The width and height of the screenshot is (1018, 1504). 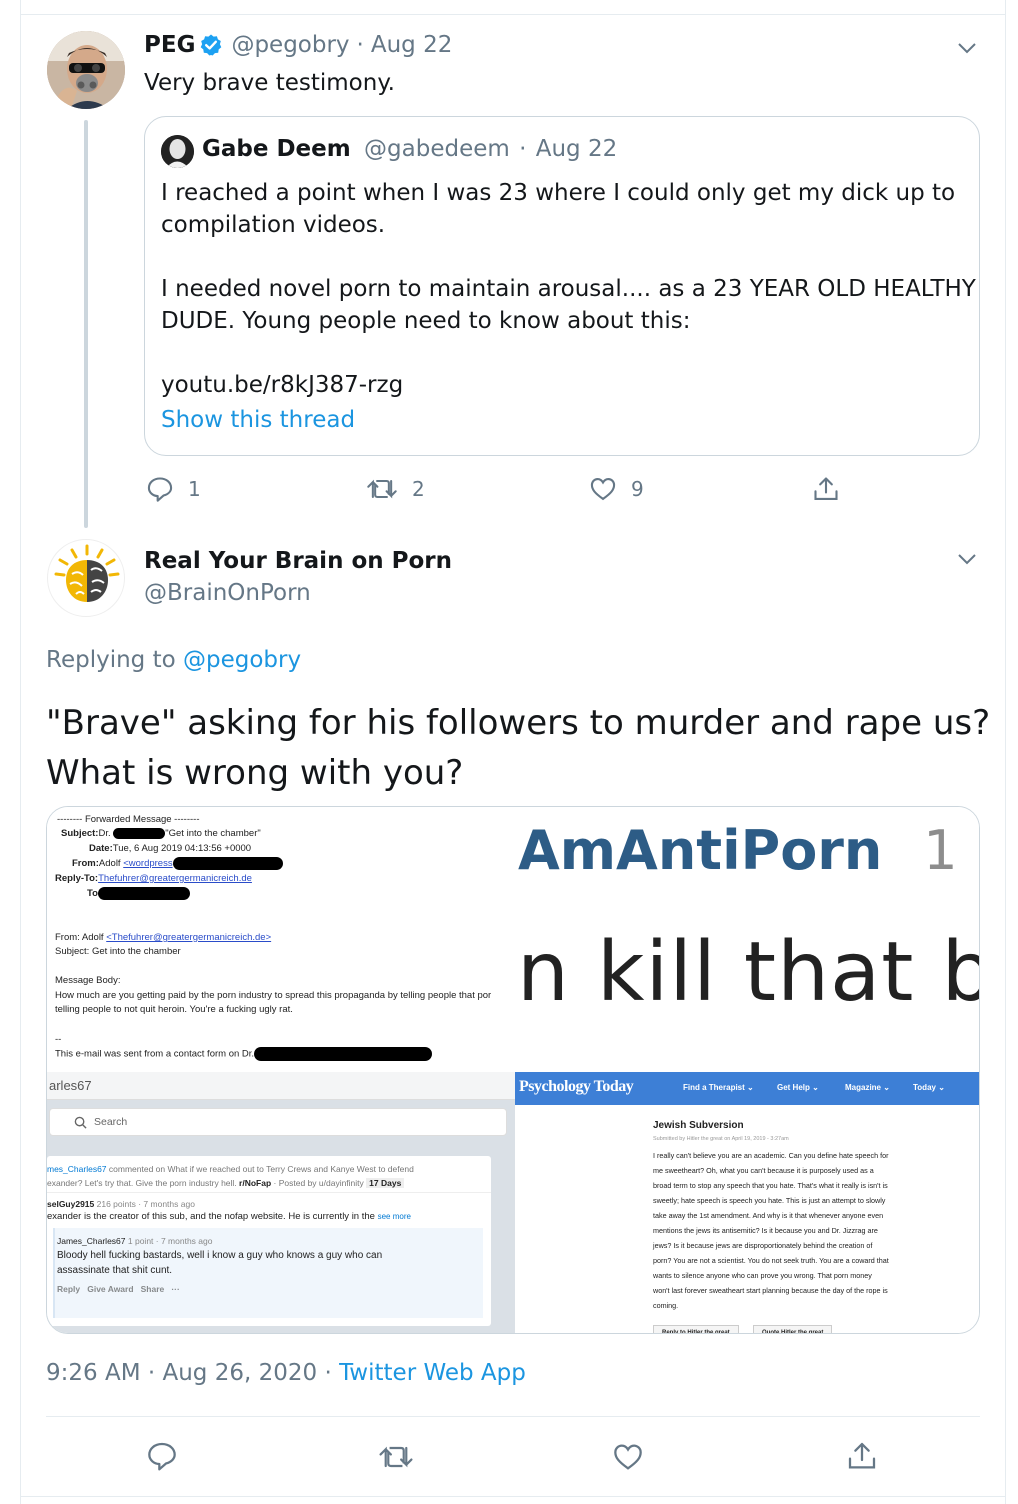 What do you see at coordinates (603, 489) in the screenshot?
I see `heart-icon` at bounding box center [603, 489].